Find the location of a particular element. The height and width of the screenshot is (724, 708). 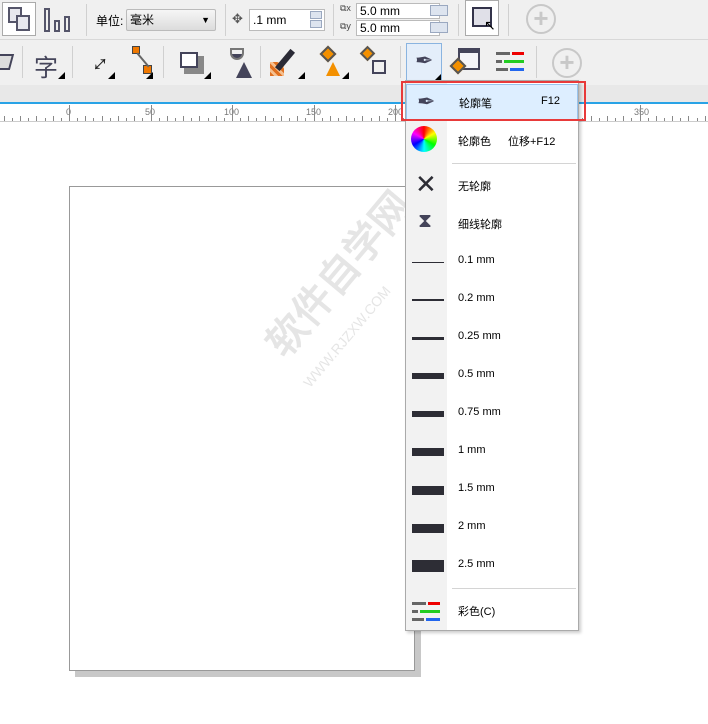

menu-item-color: 彩色(C) is located at coordinates (492, 611).